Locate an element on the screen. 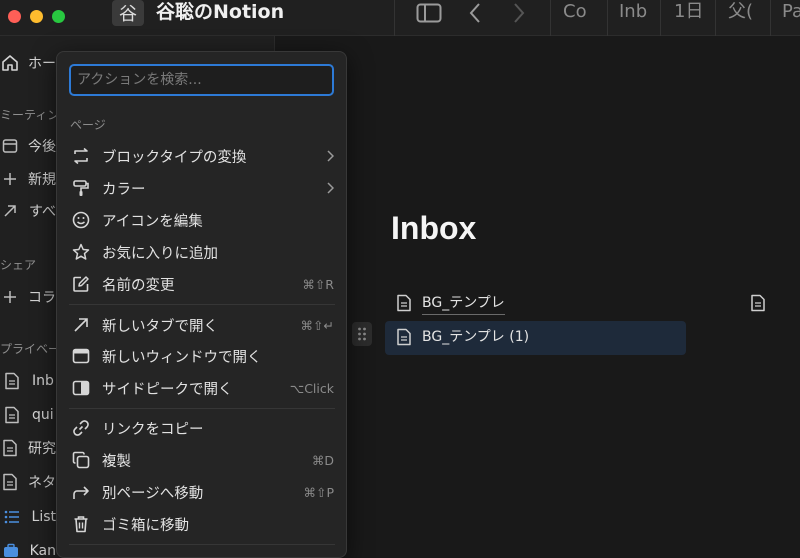  tab-2: Inb is located at coordinates (639, 13).